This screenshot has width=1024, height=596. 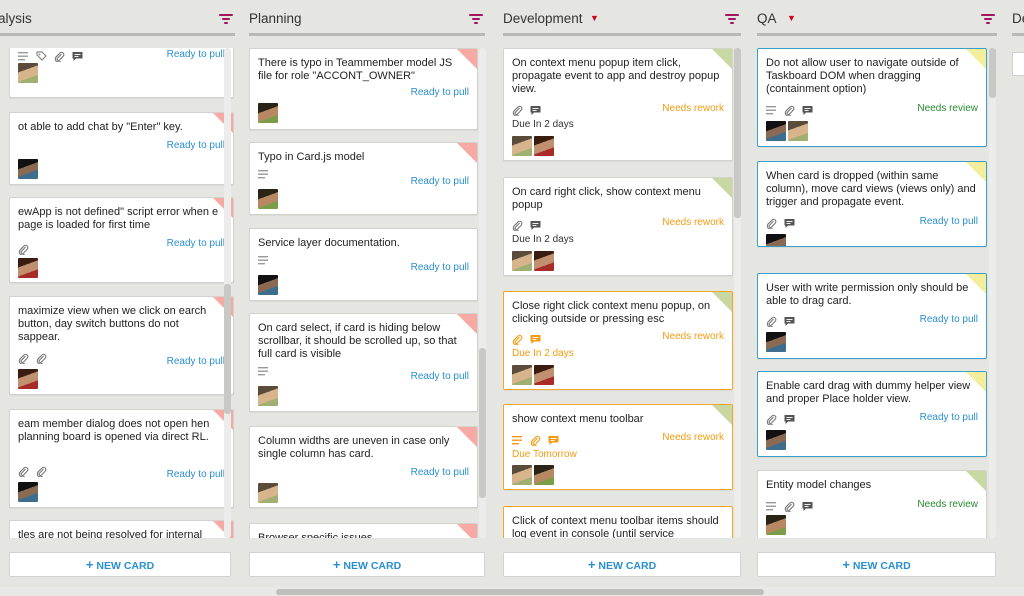 What do you see at coordinates (1018, 18) in the screenshot?
I see `column-title: De` at bounding box center [1018, 18].